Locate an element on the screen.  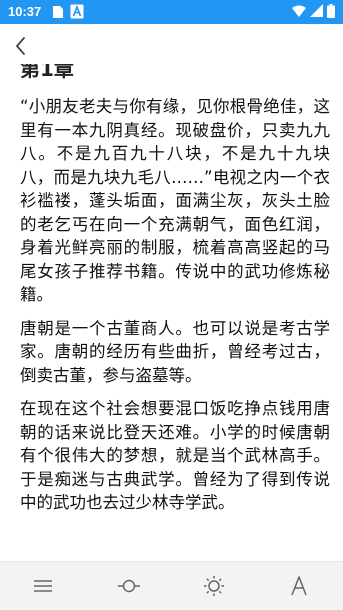
brightness-button is located at coordinates (214, 586).